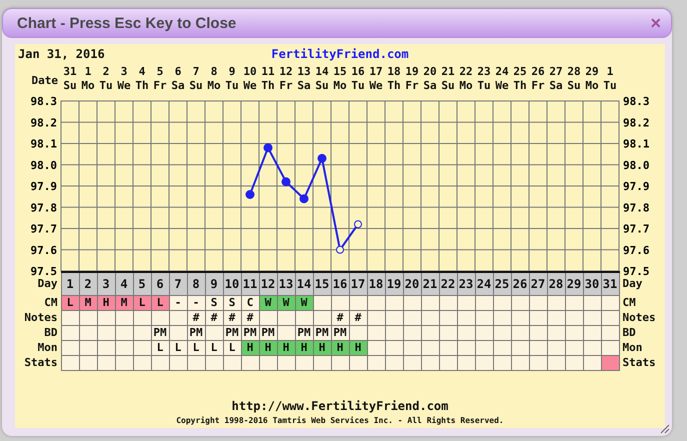  Describe the element at coordinates (340, 72) in the screenshot. I see `date-label: 15` at that location.